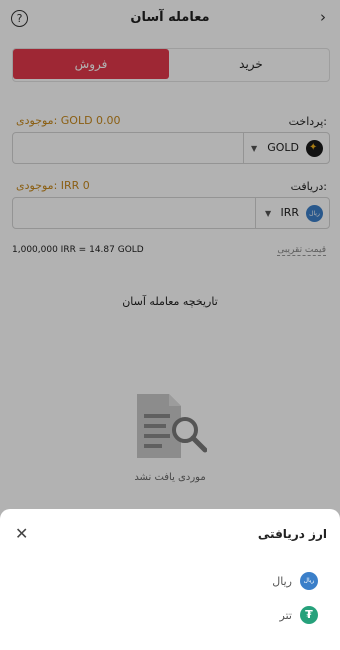  I want to click on close-icon: ✕, so click(21, 533).